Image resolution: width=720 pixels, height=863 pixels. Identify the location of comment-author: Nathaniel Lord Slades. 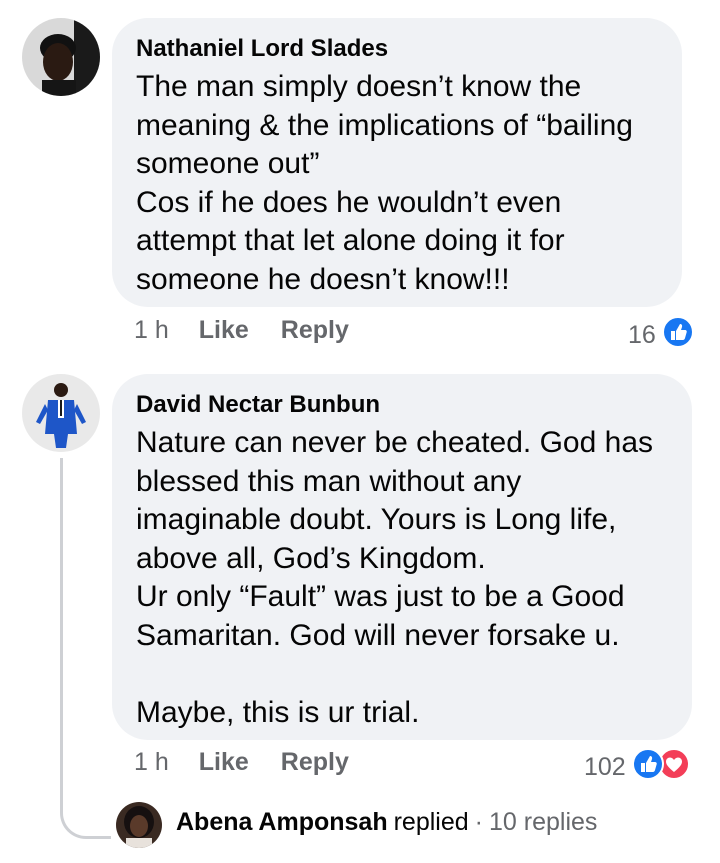
(409, 49).